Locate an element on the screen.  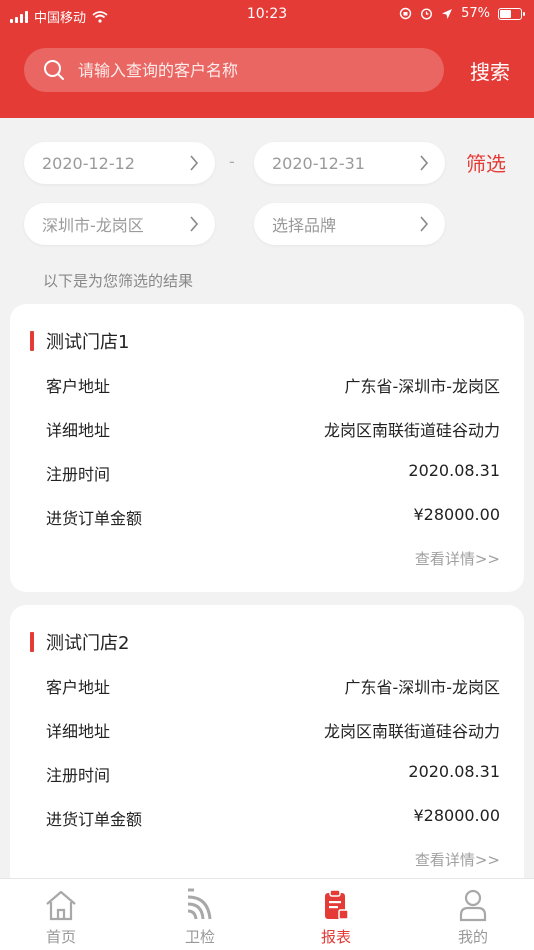
brand-picker: 选择品牌 is located at coordinates (349, 224).